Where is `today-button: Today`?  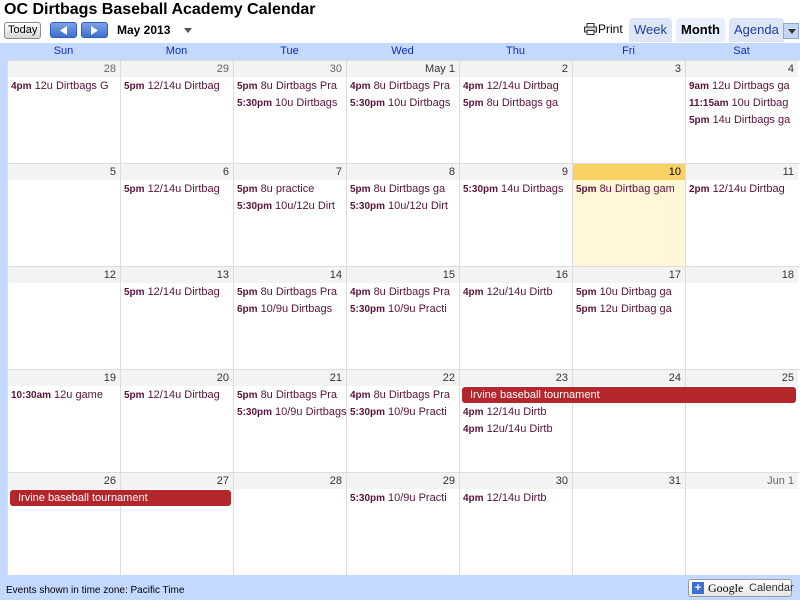
today-button: Today is located at coordinates (23, 30).